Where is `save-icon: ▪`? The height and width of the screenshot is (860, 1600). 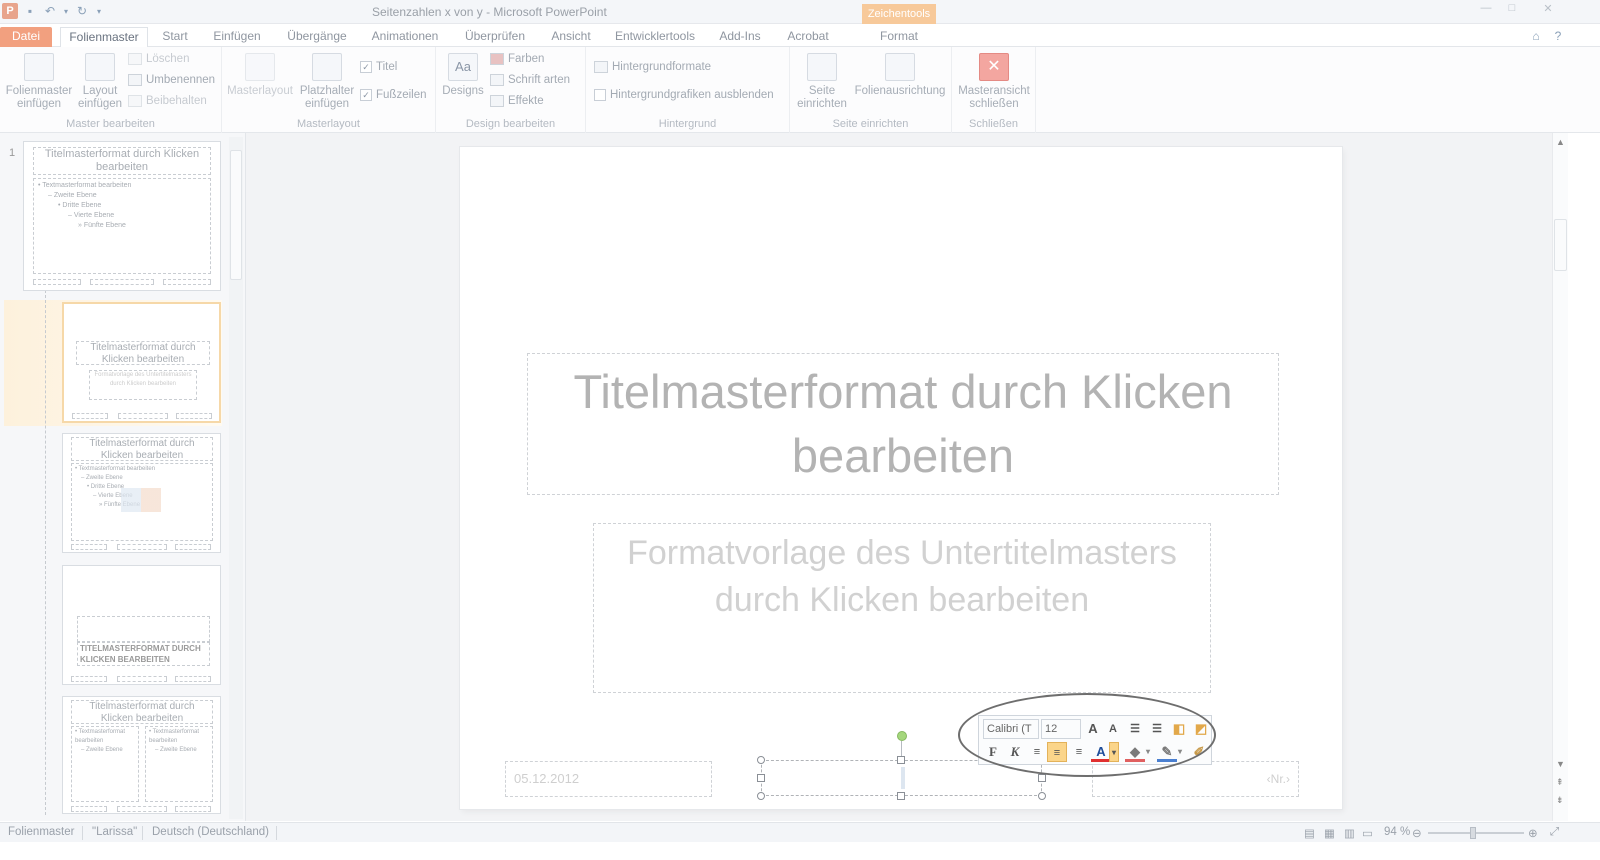
save-icon: ▪ is located at coordinates (30, 11).